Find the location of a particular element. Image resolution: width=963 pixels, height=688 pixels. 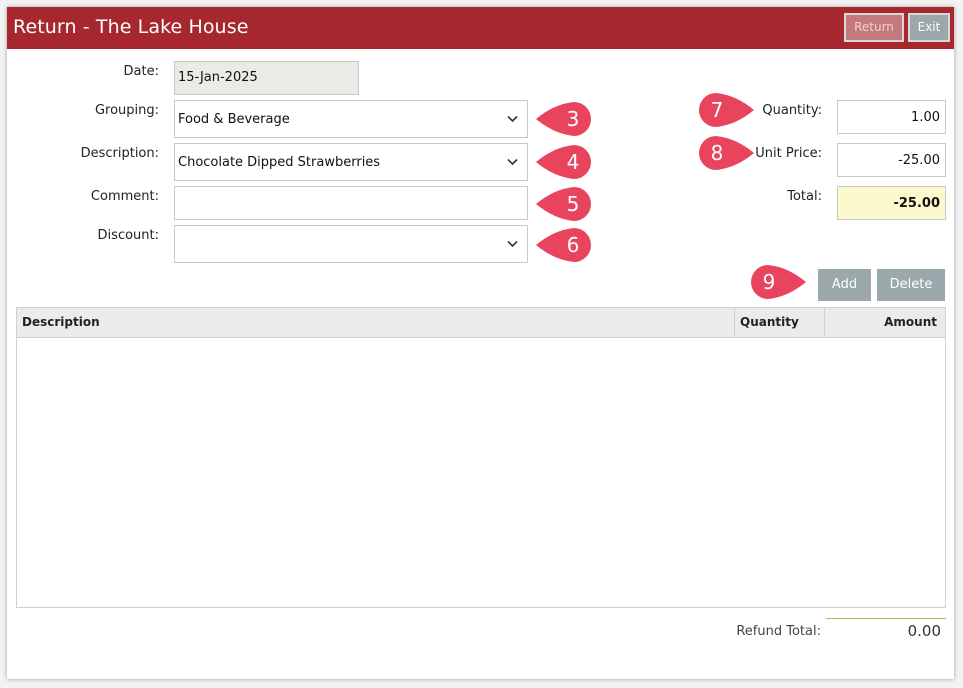

column-header-description: Description is located at coordinates (378, 322).